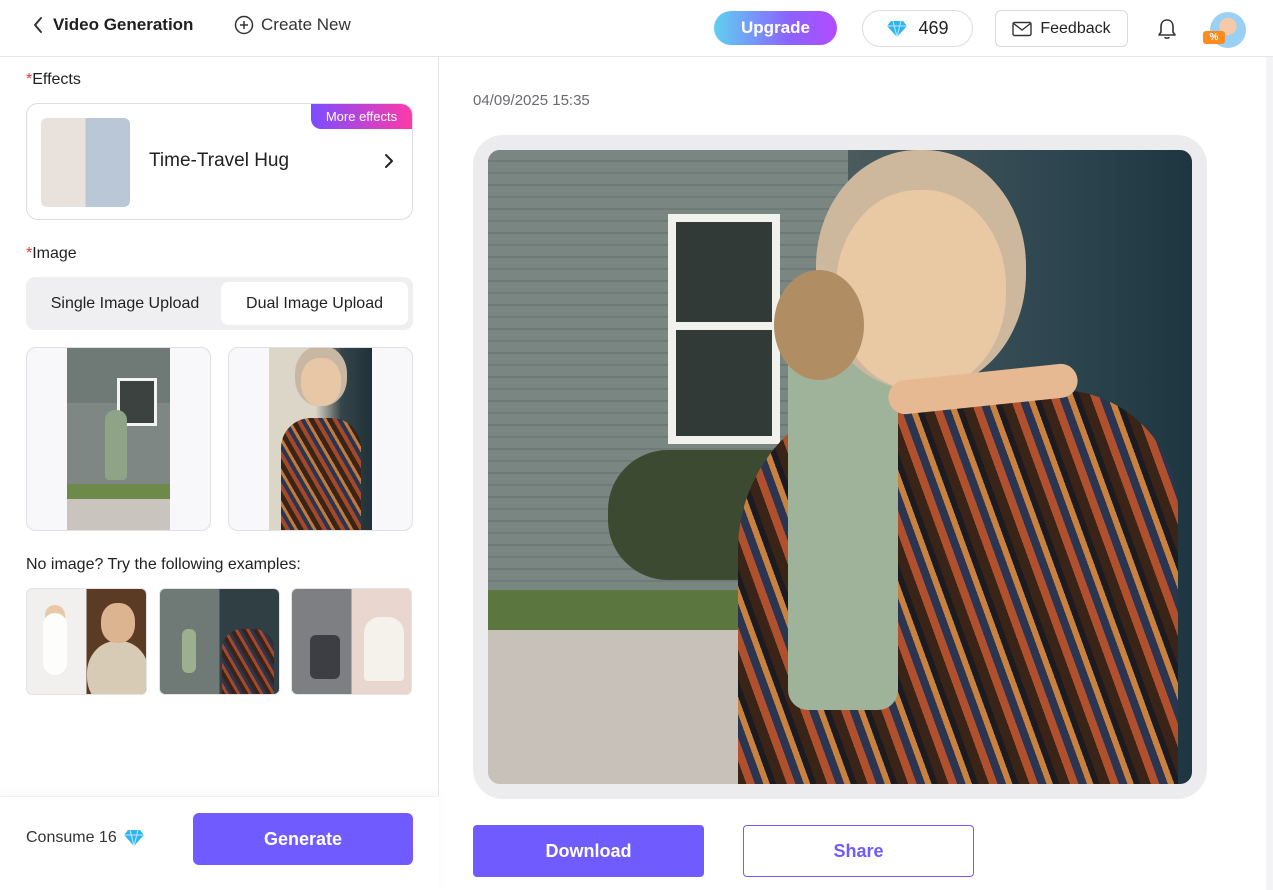  I want to click on chevron-left-icon, so click(38, 25).